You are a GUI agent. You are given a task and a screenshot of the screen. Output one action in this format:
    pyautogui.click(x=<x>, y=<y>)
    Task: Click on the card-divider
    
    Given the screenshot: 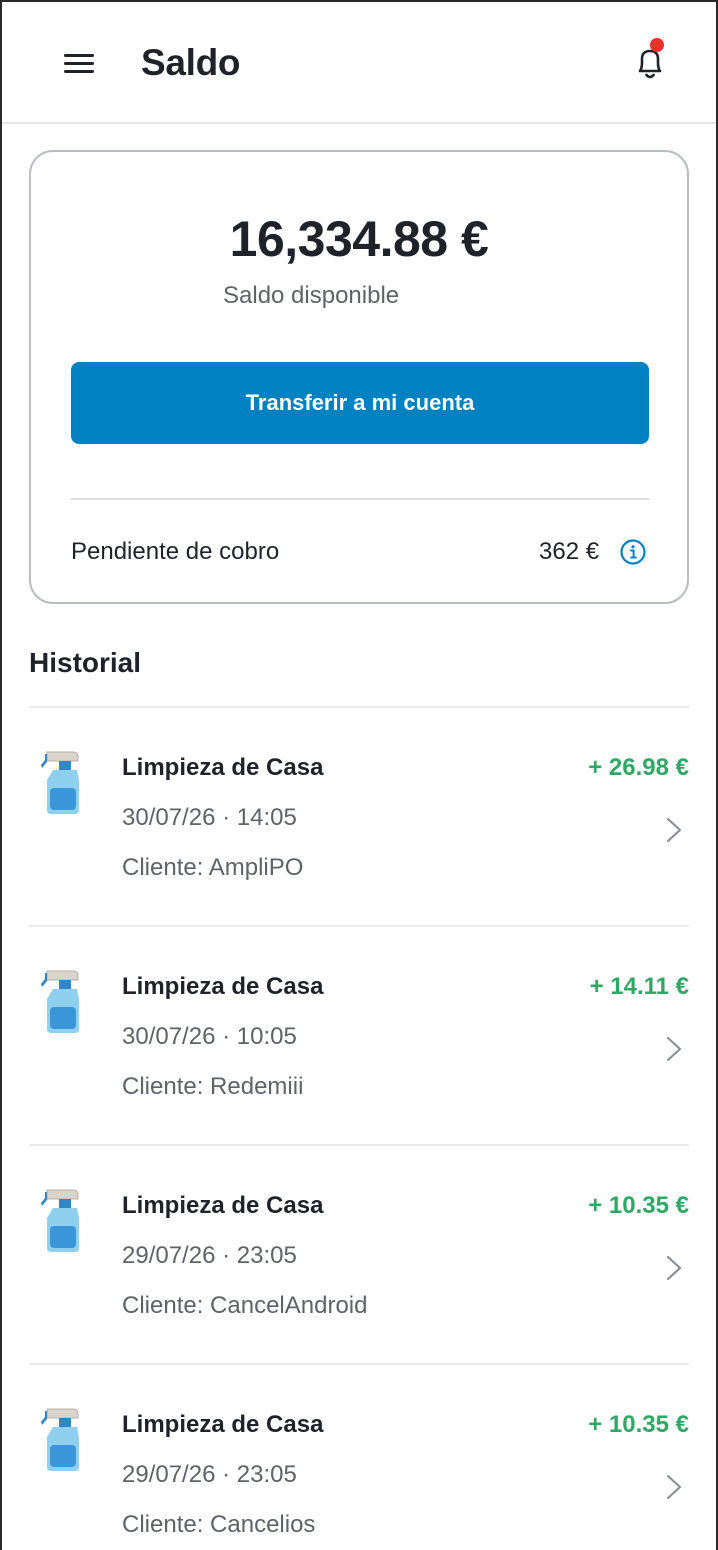 What is the action you would take?
    pyautogui.click(x=360, y=499)
    